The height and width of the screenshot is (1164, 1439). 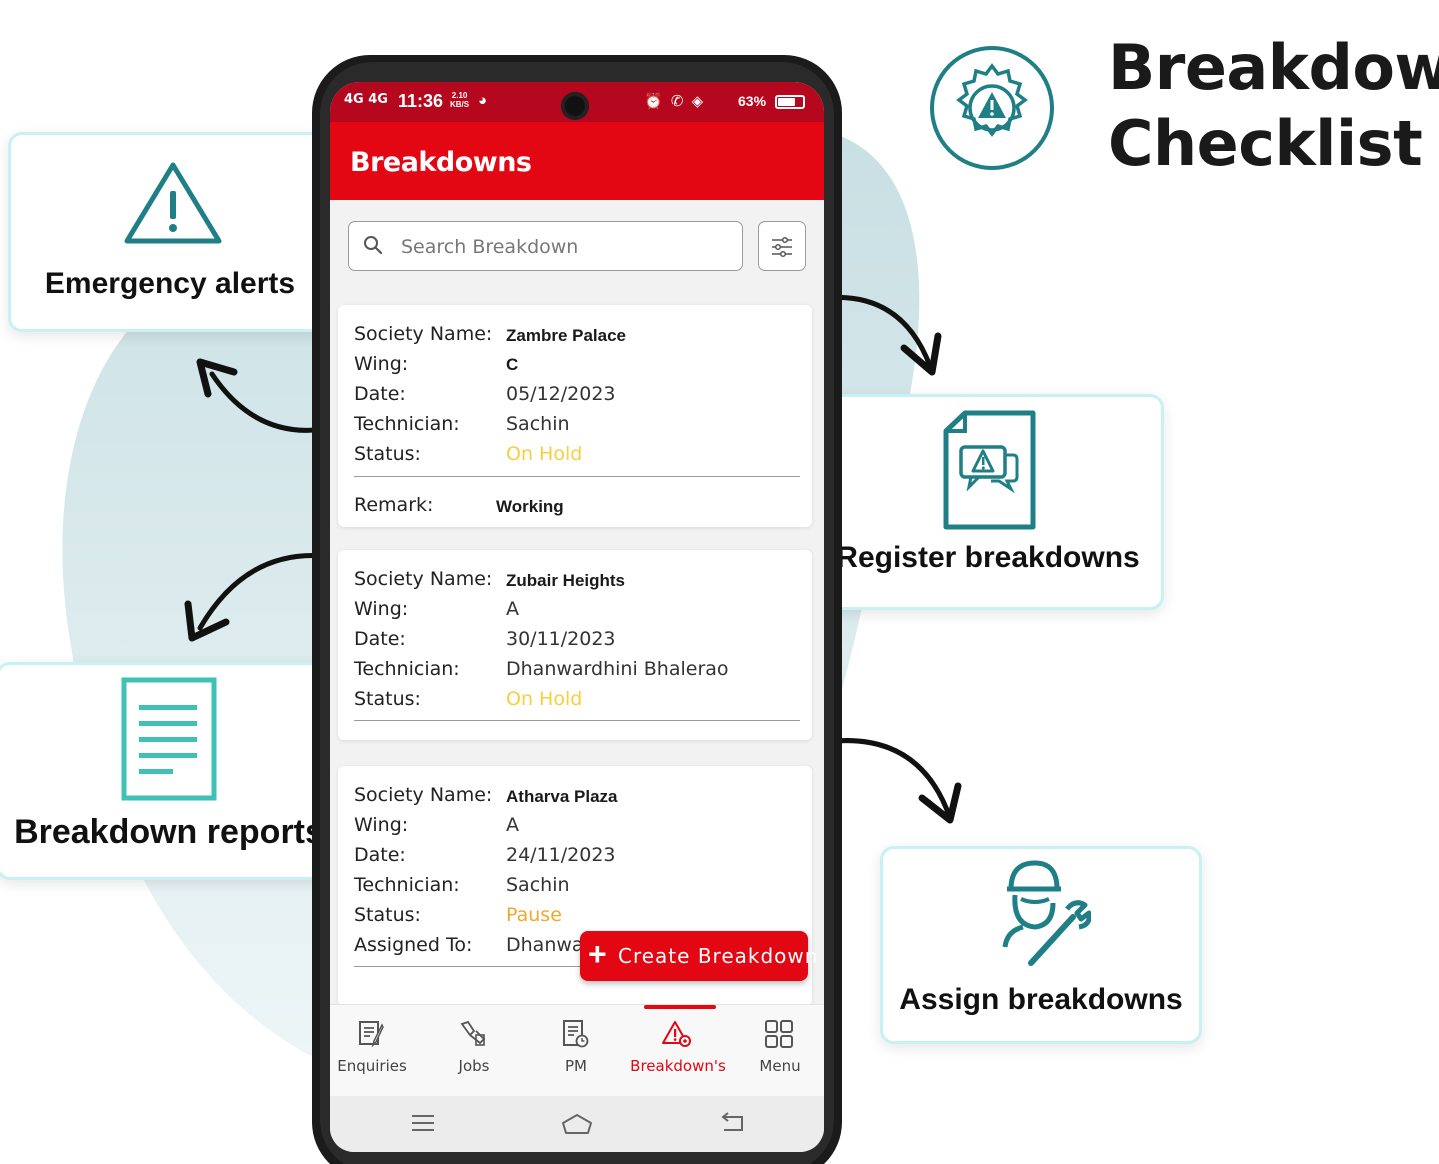 I want to click on breakdown-icon, so click(x=676, y=1034).